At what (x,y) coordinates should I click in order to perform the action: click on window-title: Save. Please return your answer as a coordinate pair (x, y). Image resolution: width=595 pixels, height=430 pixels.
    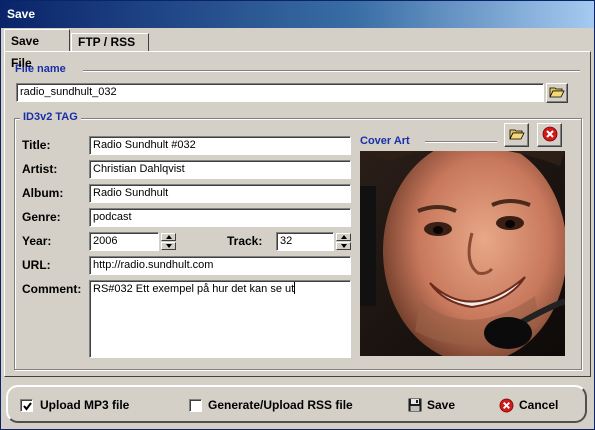
    Looking at the image, I should click on (297, 14).